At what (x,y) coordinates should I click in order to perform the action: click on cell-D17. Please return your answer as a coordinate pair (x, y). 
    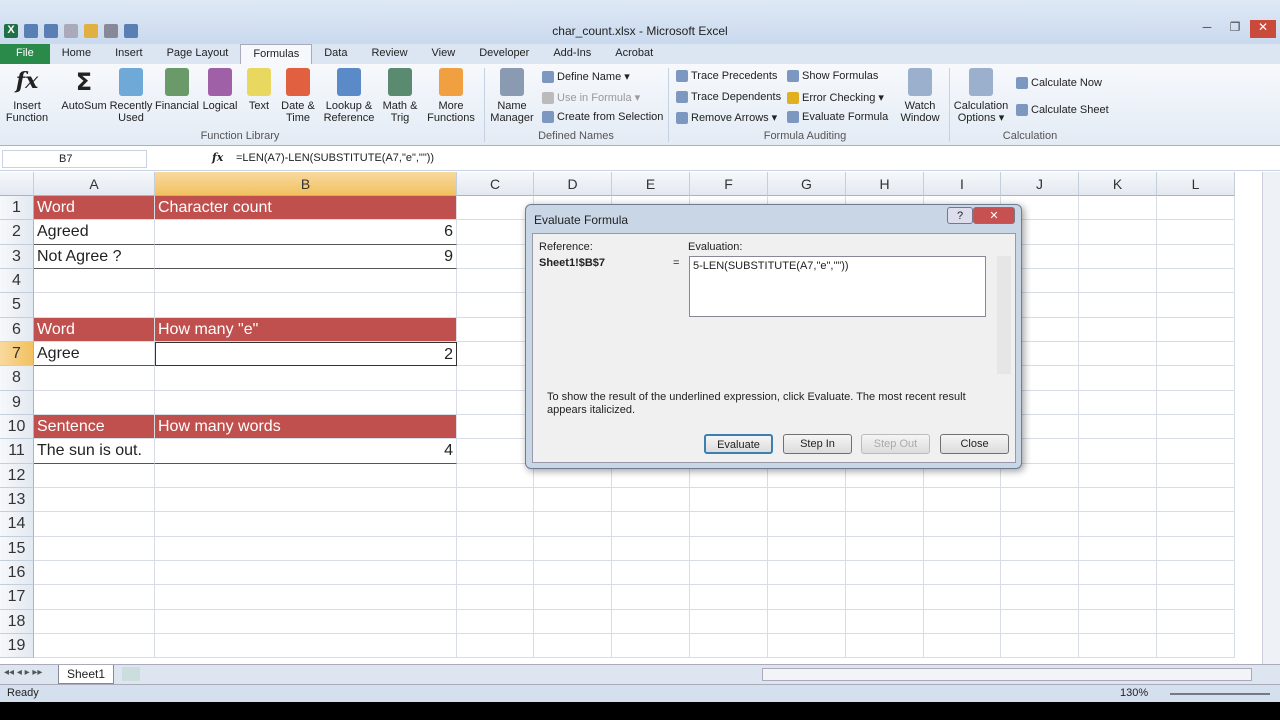
    Looking at the image, I should click on (573, 597).